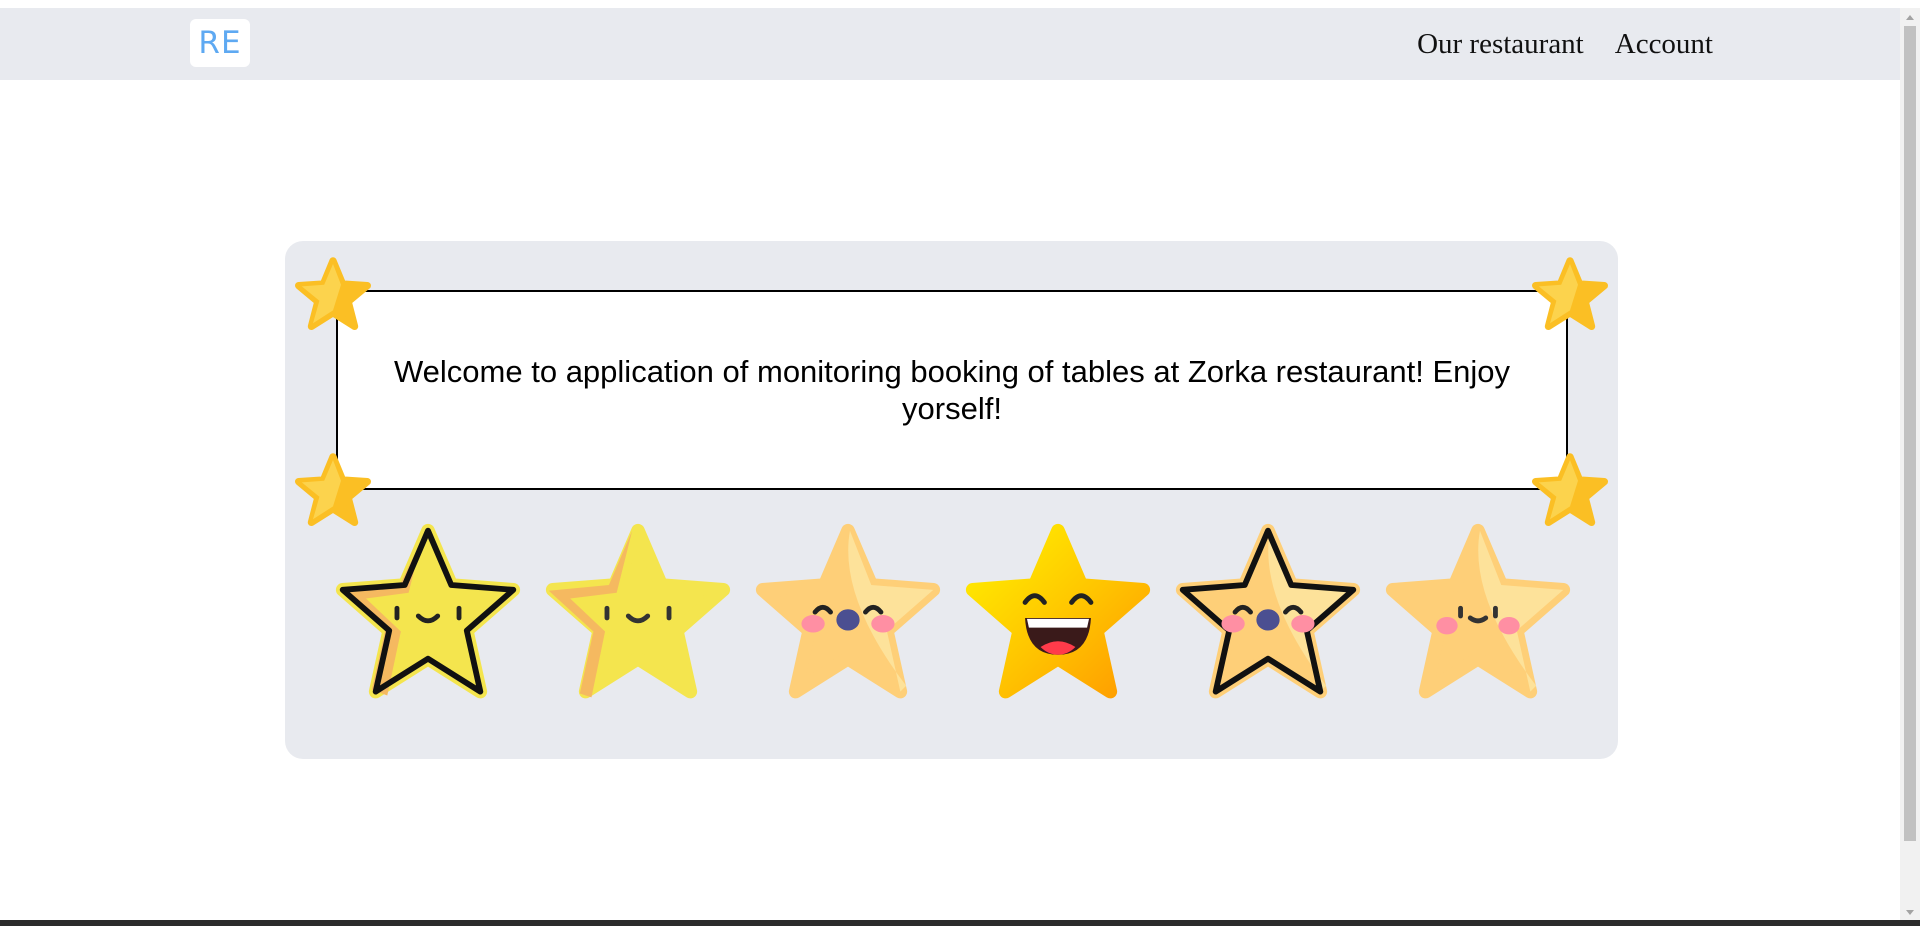 This screenshot has height=926, width=1920. I want to click on scrollbar, so click(1910, 464).